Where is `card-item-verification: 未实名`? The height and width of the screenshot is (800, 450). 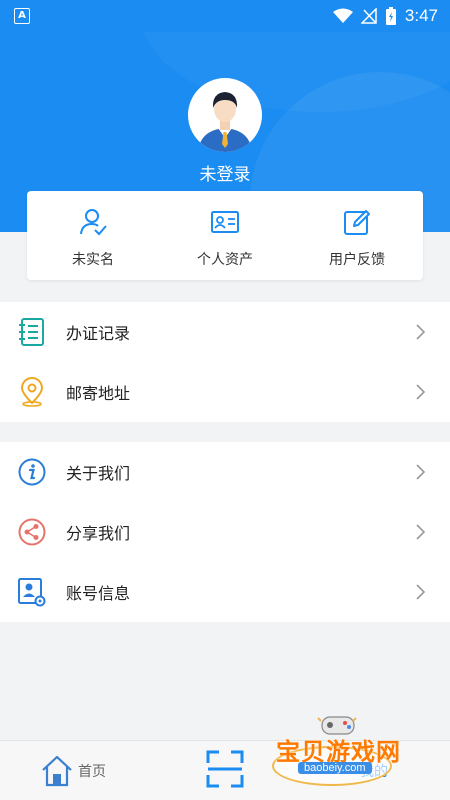 card-item-verification: 未实名 is located at coordinates (93, 235).